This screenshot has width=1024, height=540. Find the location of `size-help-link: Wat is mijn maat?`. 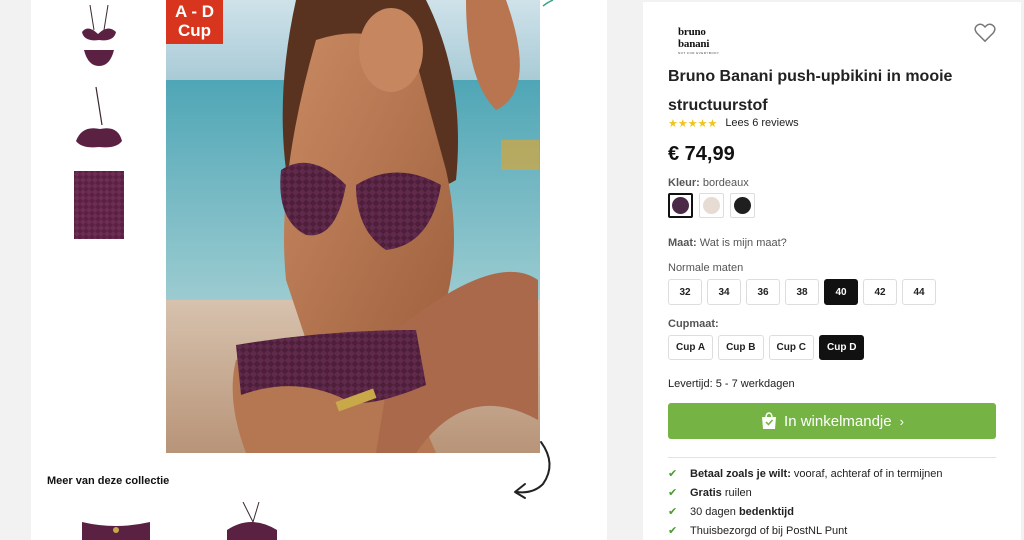

size-help-link: Wat is mijn maat? is located at coordinates (743, 243).